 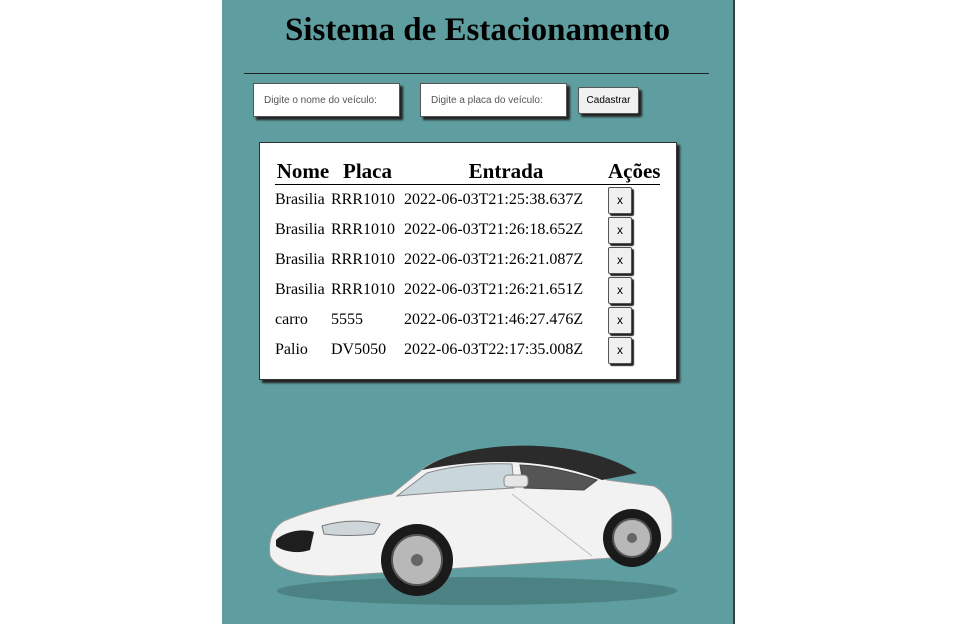 I want to click on page-title: Sistema de Estacionamento, so click(x=477, y=30).